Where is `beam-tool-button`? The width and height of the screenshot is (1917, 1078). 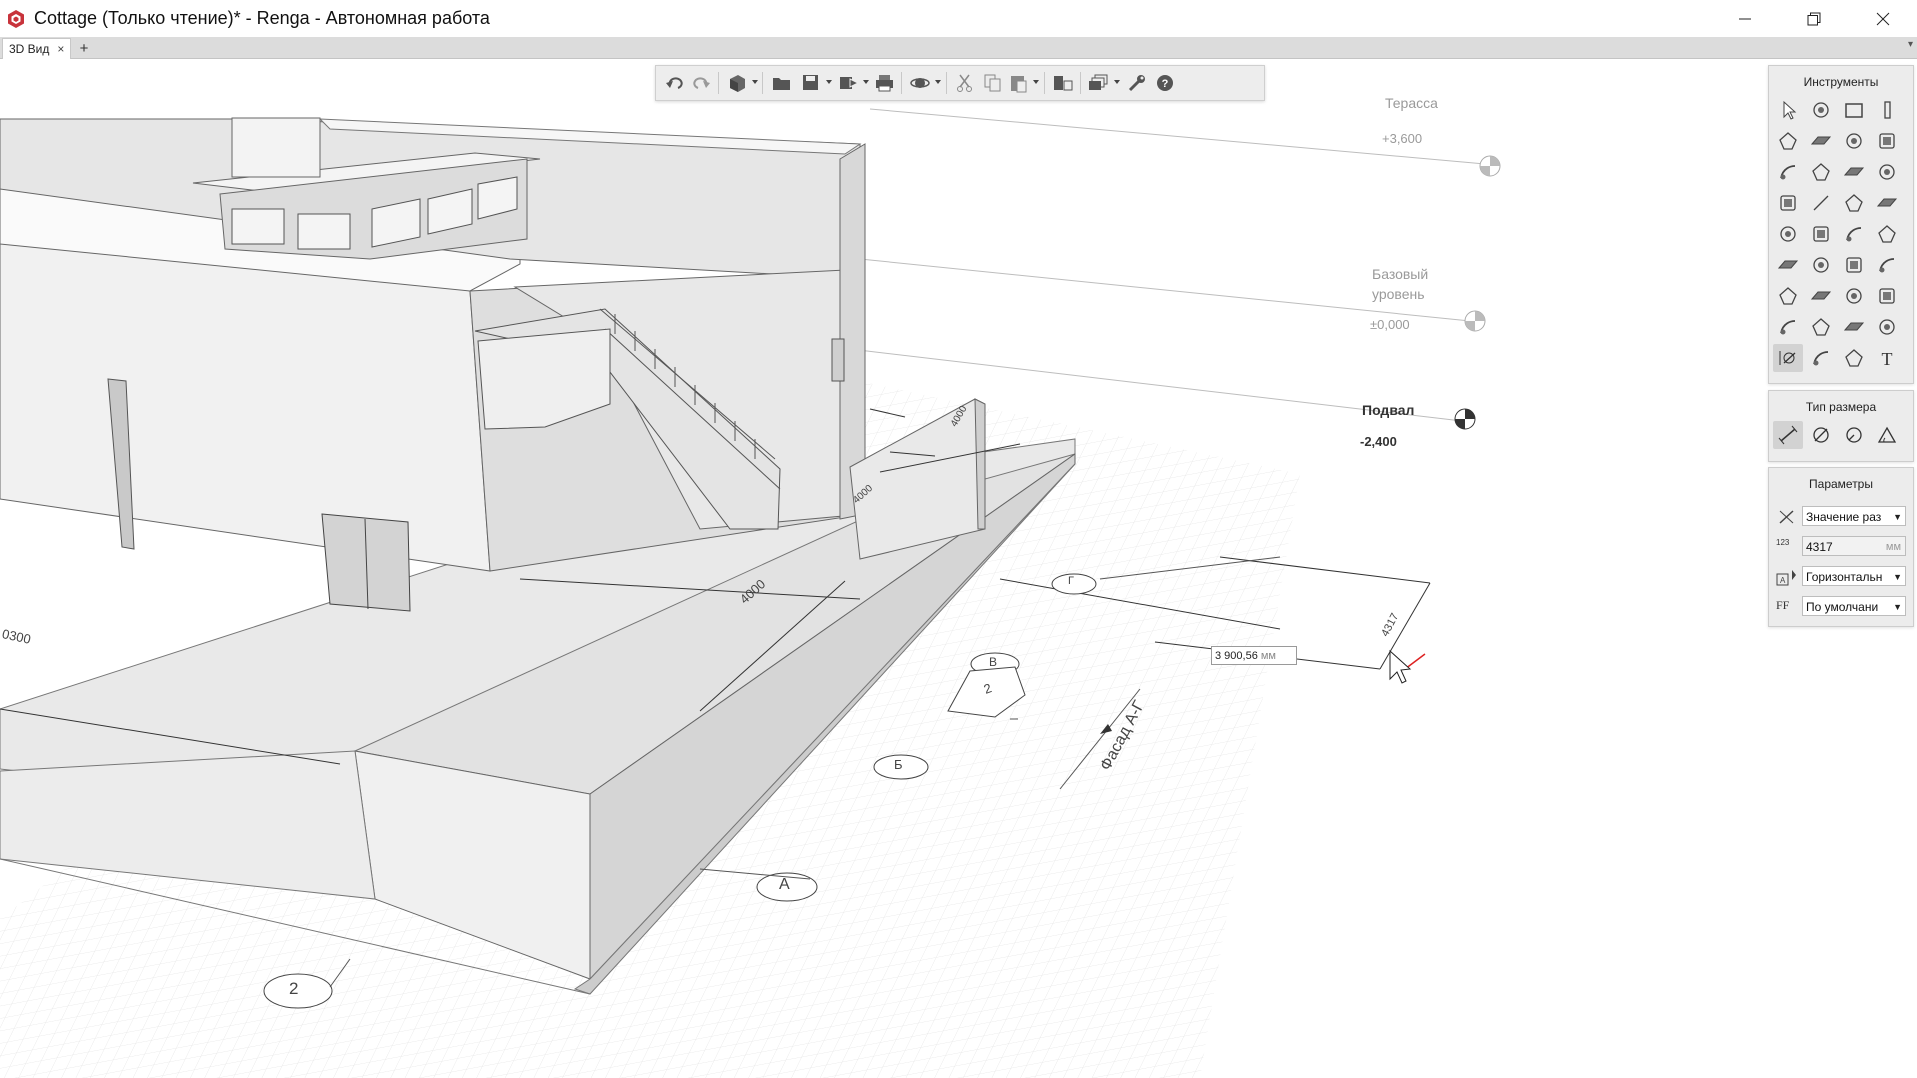
beam-tool-button is located at coordinates (1887, 141).